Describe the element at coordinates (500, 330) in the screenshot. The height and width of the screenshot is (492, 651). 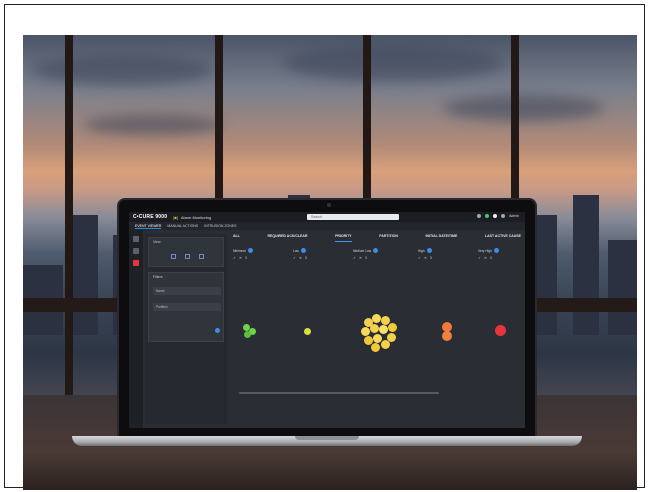
I see `very-high-event-marker` at that location.